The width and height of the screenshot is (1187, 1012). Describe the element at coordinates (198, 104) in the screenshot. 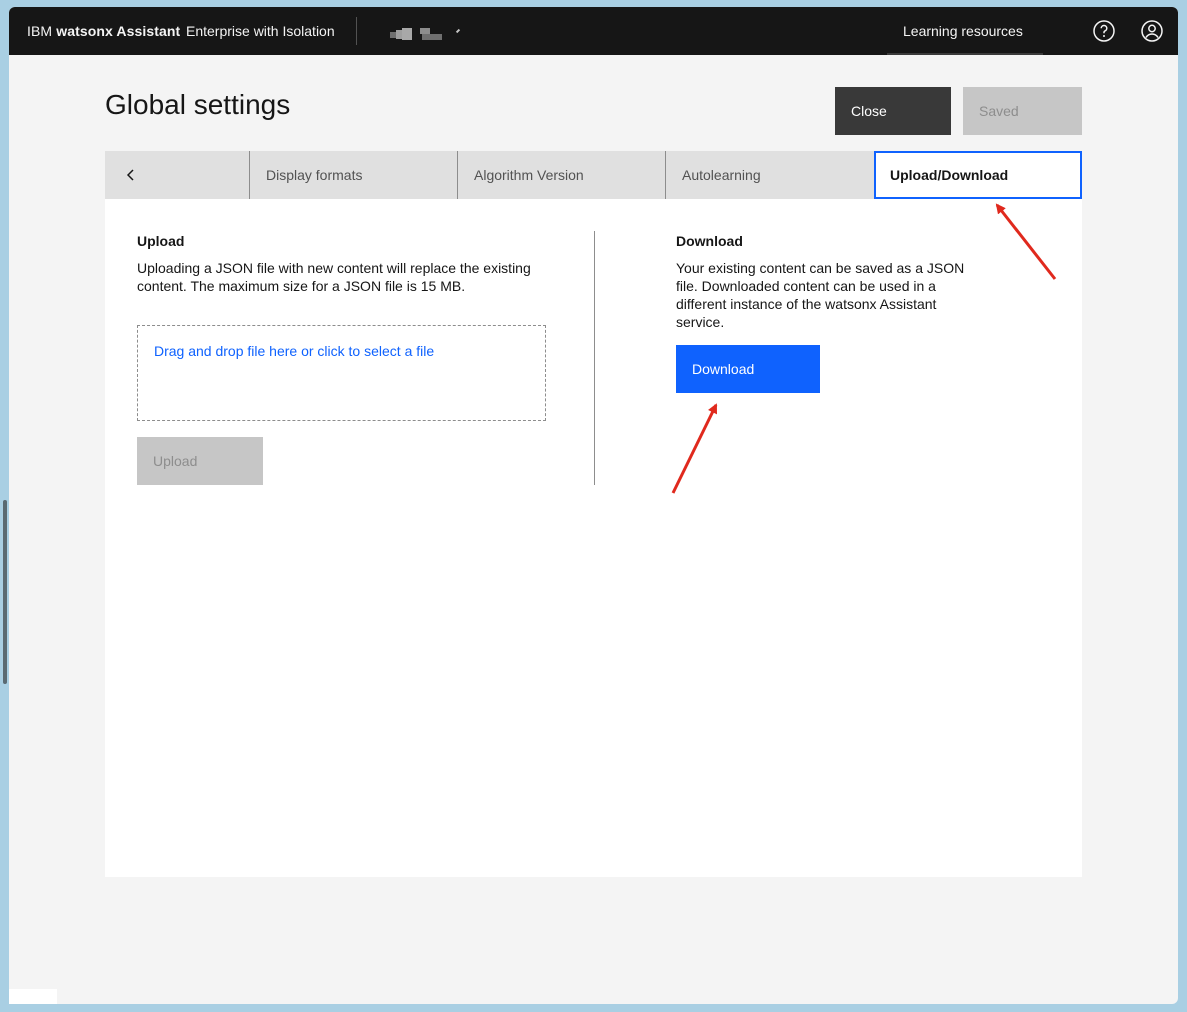

I see `page-title: Global settings` at that location.